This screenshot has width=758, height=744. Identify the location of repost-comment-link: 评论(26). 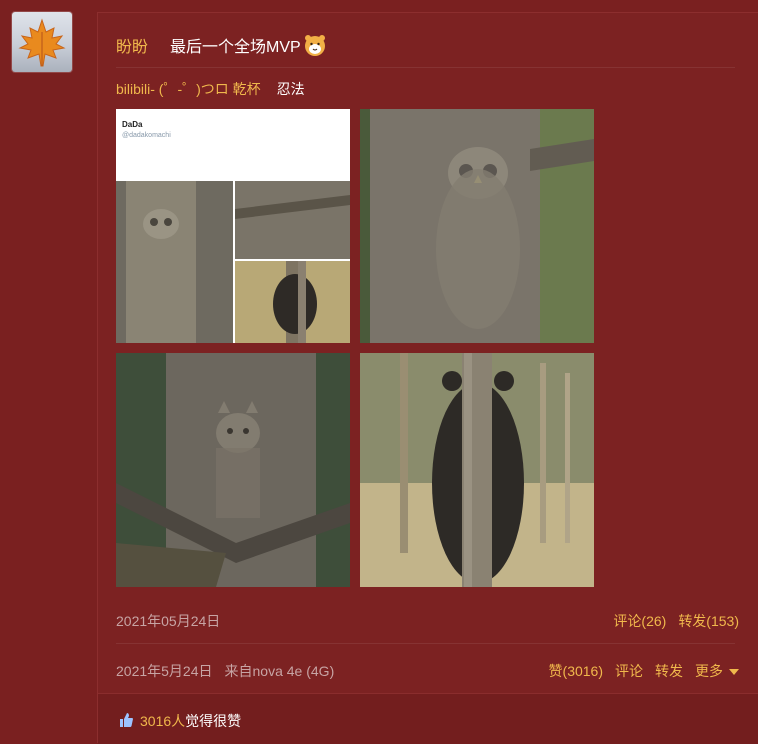
(639, 621).